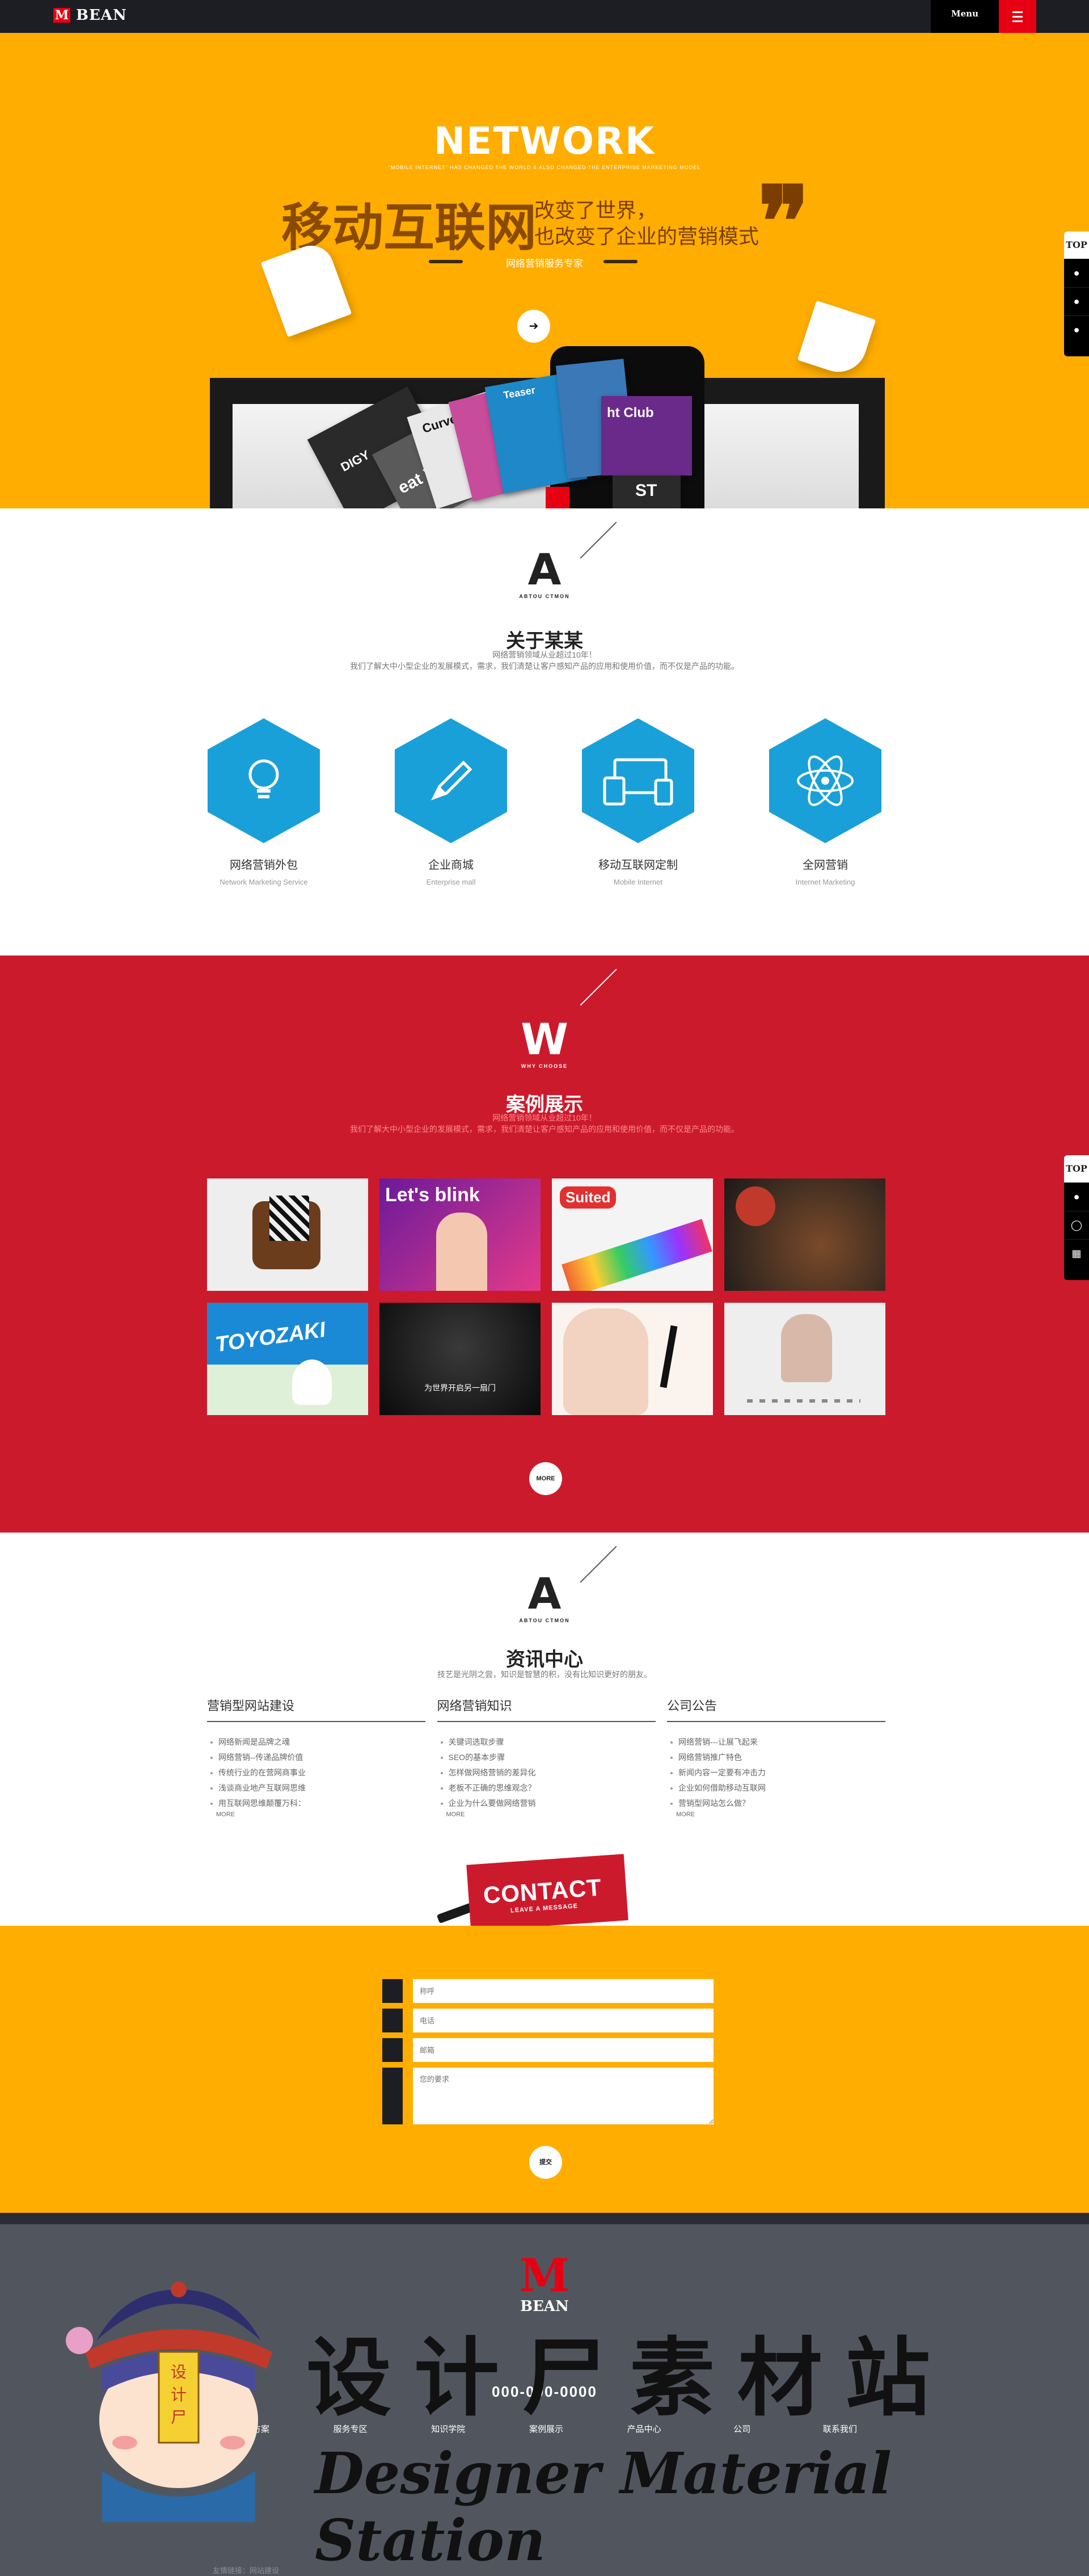 The height and width of the screenshot is (2576, 1089). I want to click on hero-line-1: 改变了世界，, so click(595, 210).